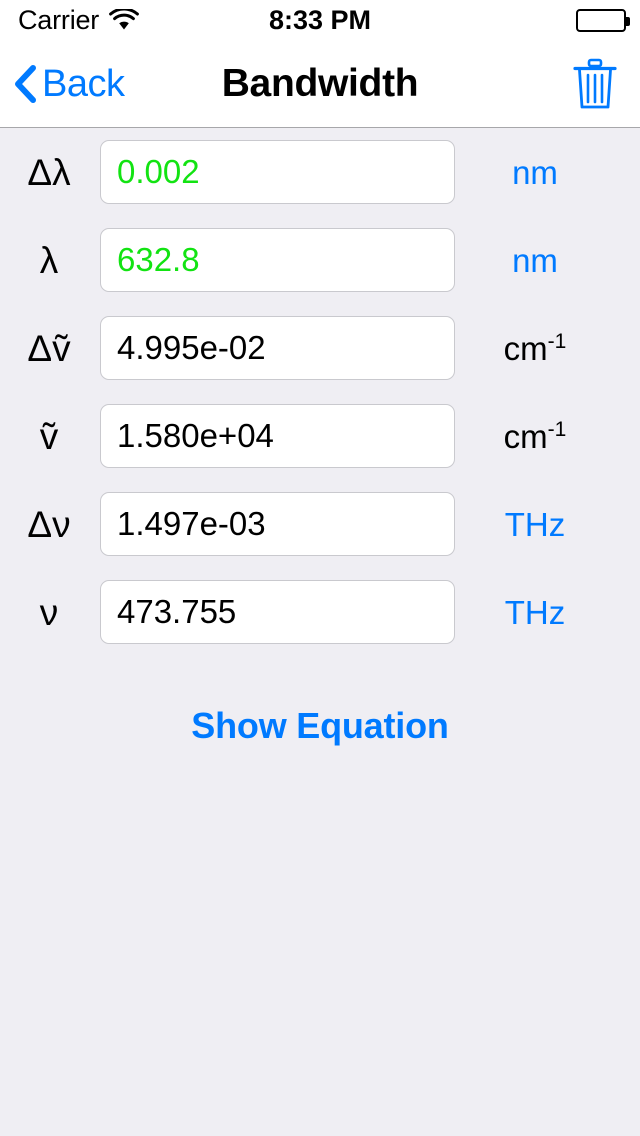  What do you see at coordinates (49, 260) in the screenshot?
I see `row-label: λ` at bounding box center [49, 260].